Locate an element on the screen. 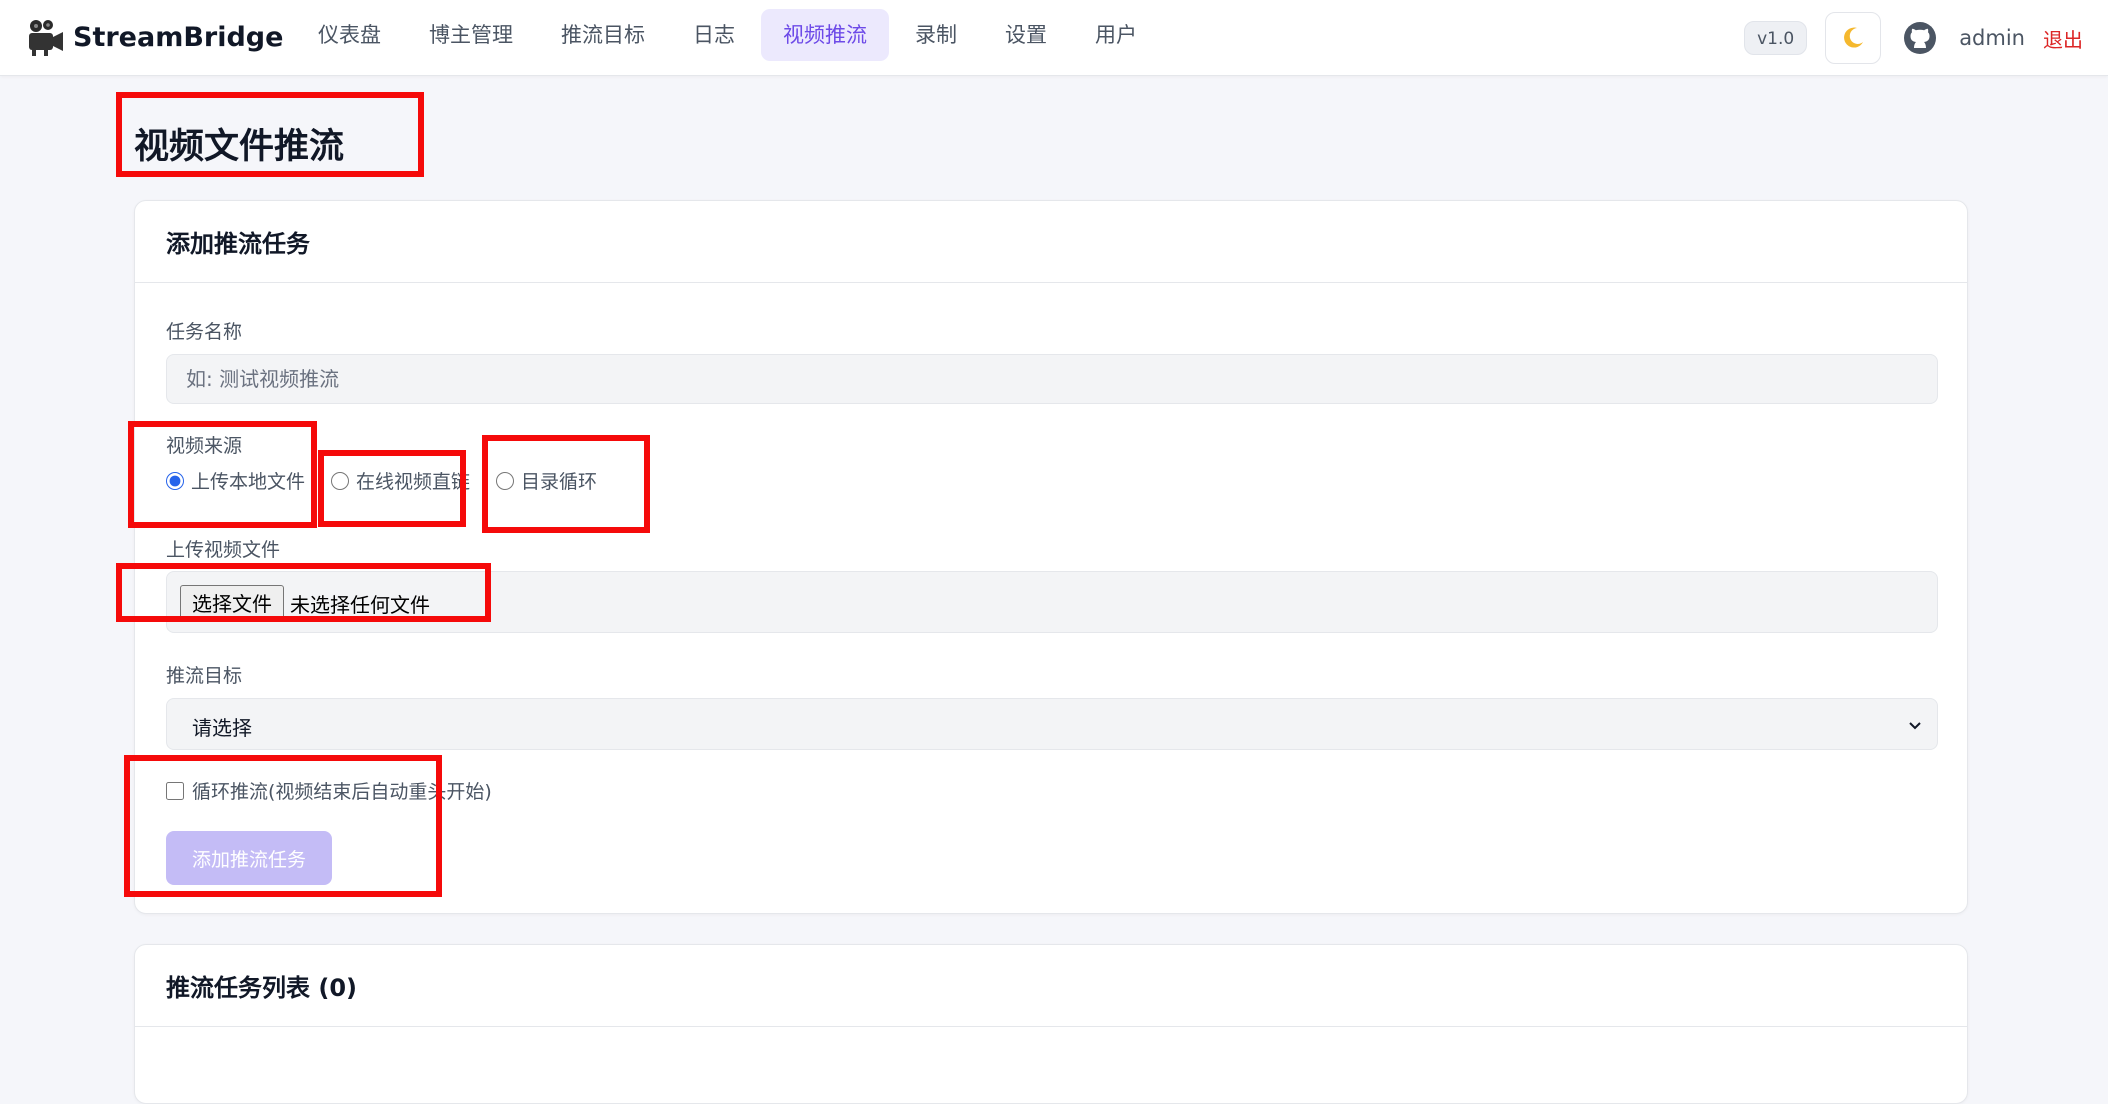  app-name: StreamBridge is located at coordinates (178, 37).